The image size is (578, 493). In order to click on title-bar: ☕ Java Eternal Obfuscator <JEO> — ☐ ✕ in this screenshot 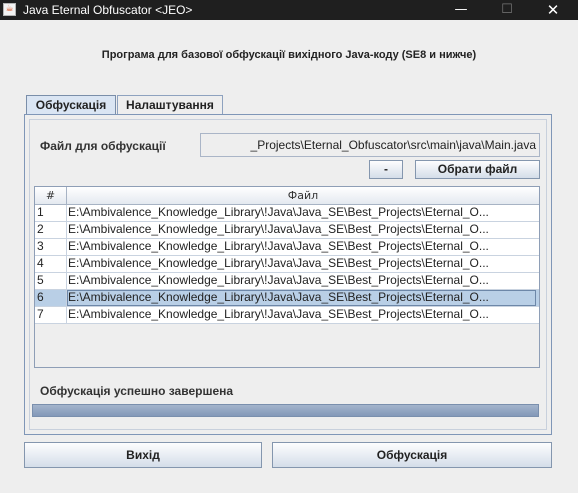, I will do `click(289, 10)`.